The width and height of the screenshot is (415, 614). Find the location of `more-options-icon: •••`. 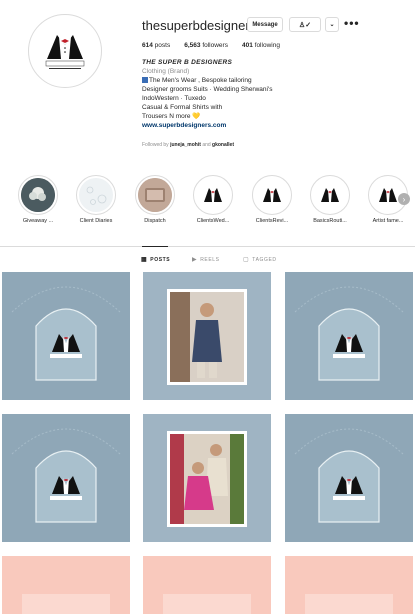

more-options-icon: ••• is located at coordinates (352, 23).